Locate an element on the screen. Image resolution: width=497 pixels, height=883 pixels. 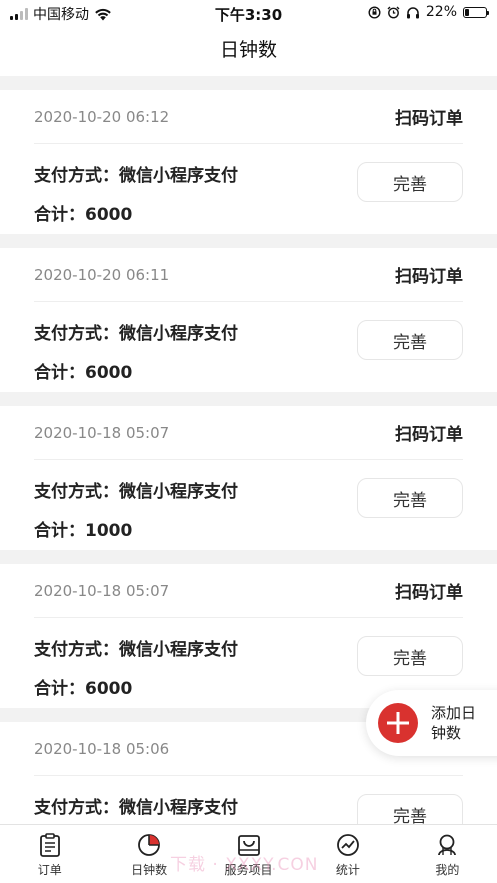
order-time: 2020-10-20 06:11 is located at coordinates (102, 274).